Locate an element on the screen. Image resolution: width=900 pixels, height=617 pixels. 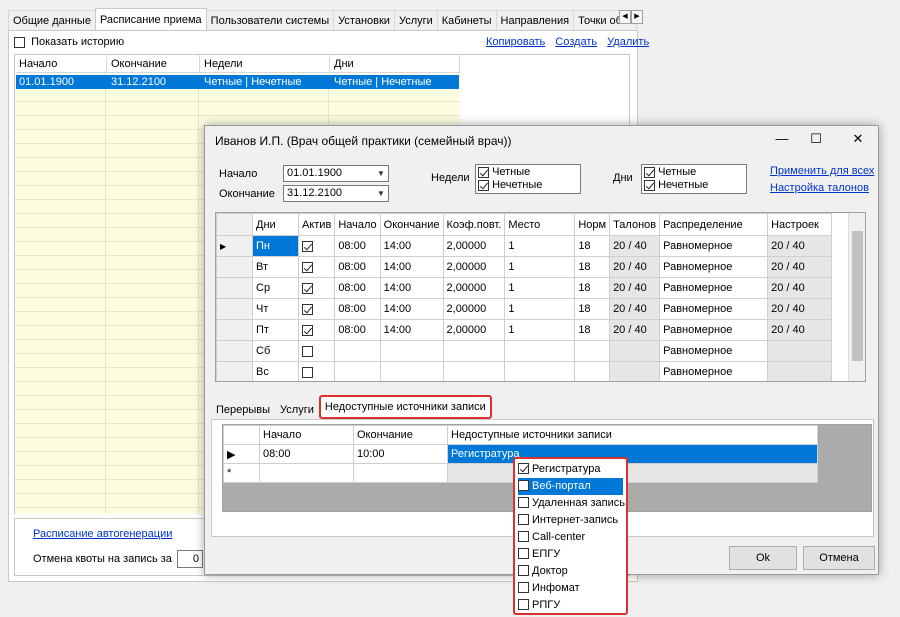
column-header-active: Актив is located at coordinates (316, 224).